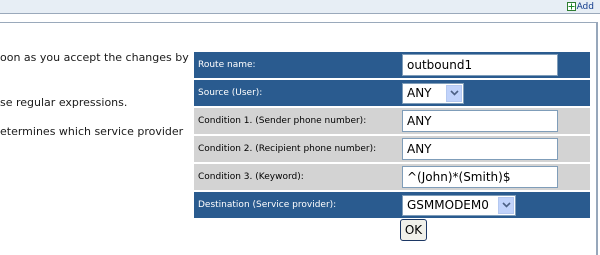  Describe the element at coordinates (571, 6) in the screenshot. I see `plus-icon` at that location.